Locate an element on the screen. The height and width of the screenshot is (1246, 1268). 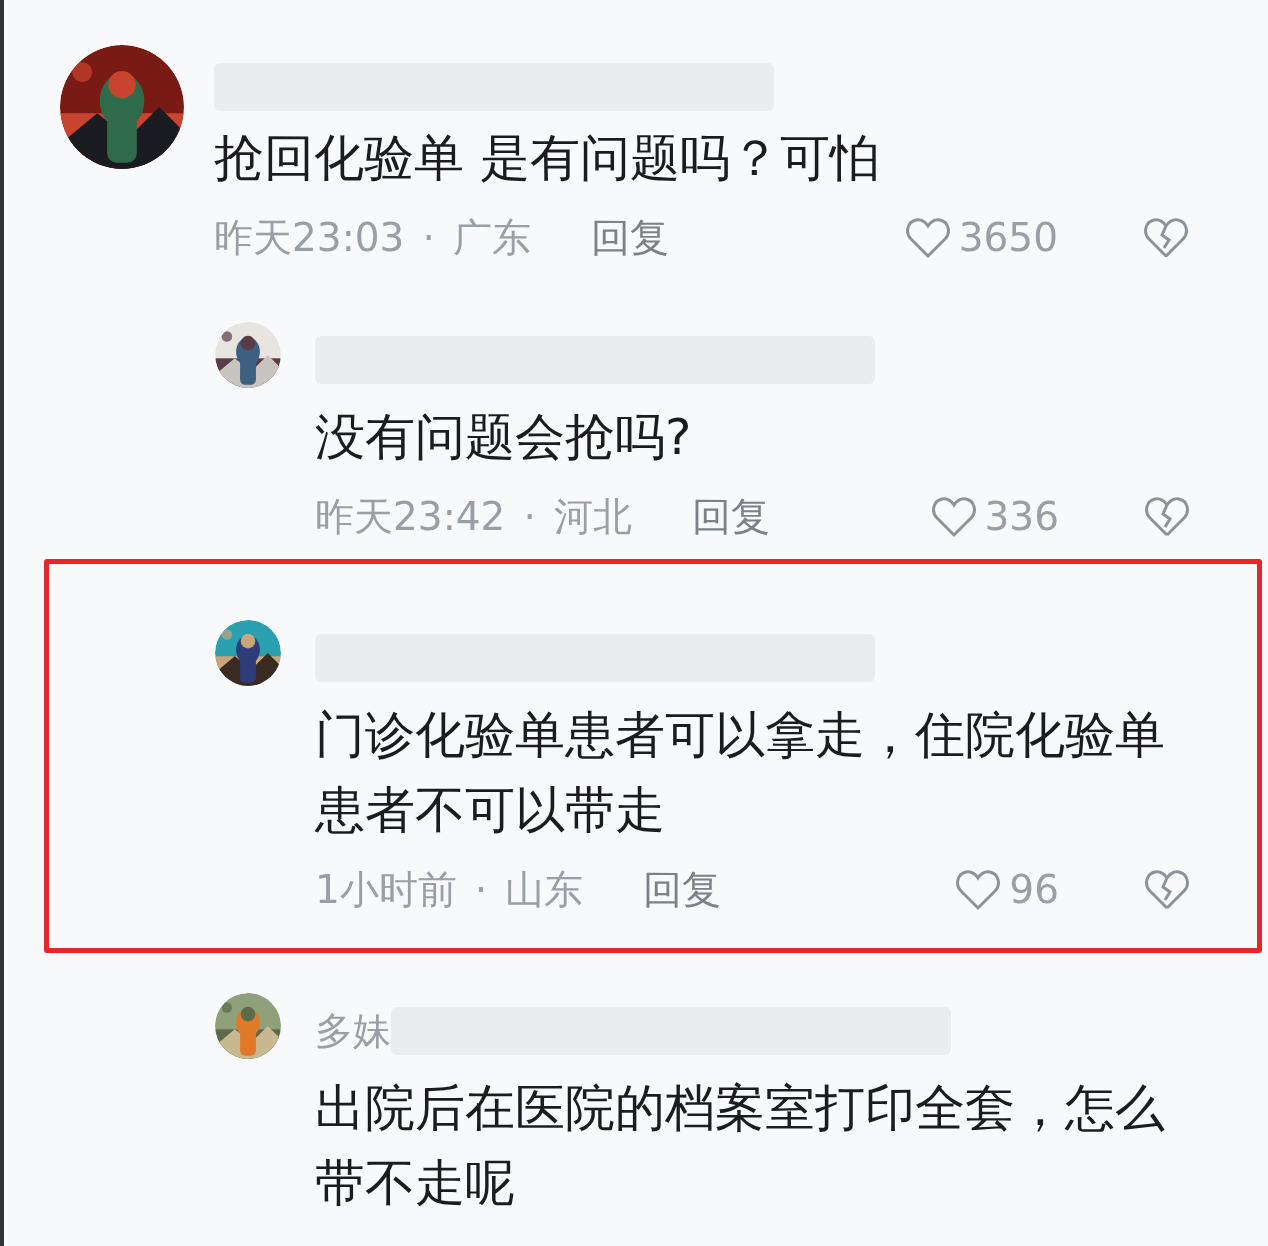
comment-text: 门诊化验单患者可以拿走，住院化验单患者不可以带走 is located at coordinates (740, 773).